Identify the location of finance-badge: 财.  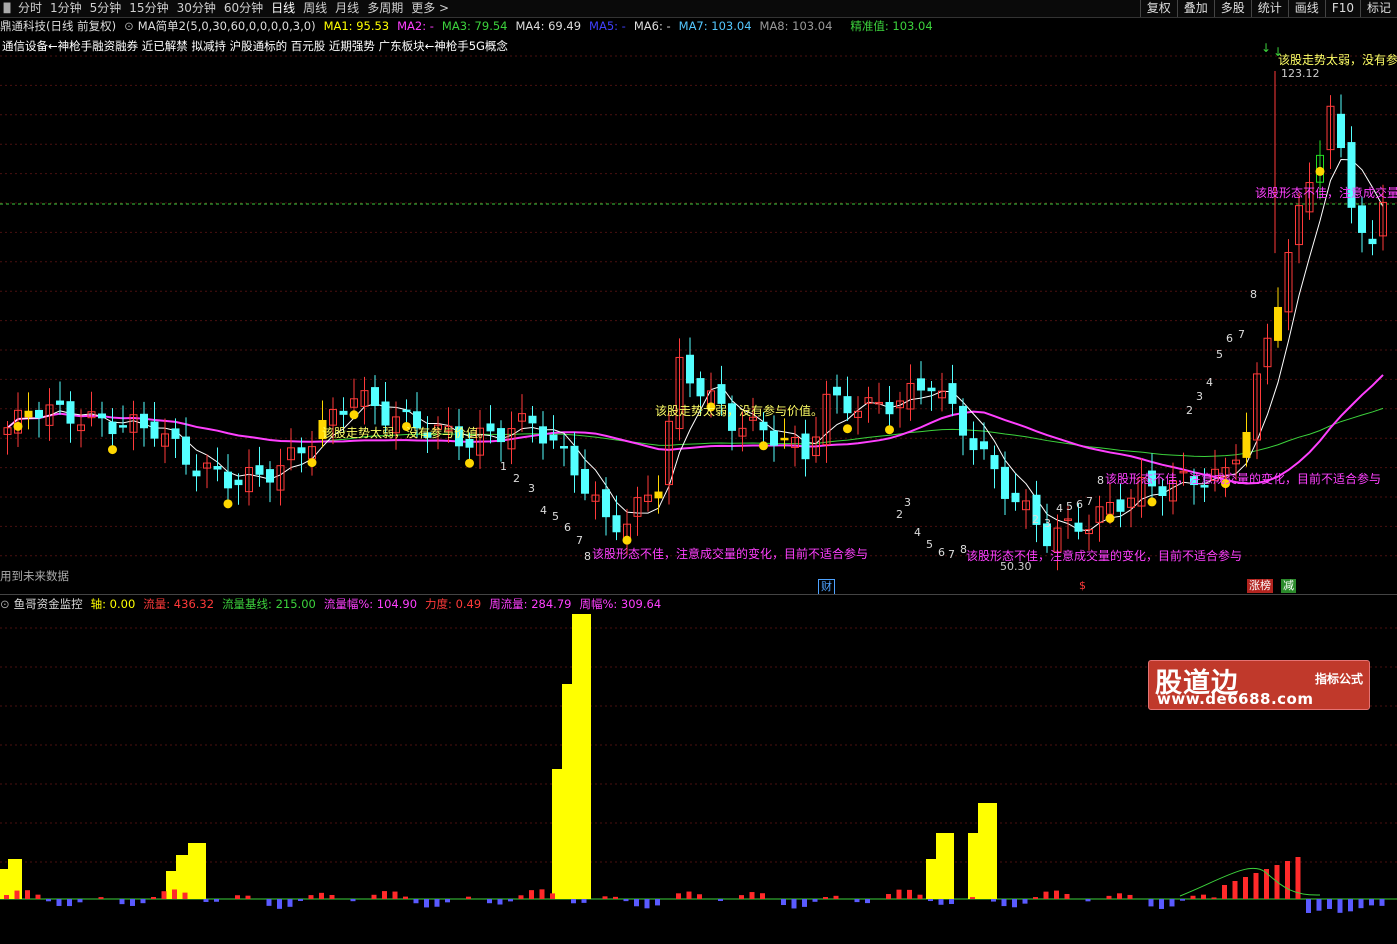
(826, 587).